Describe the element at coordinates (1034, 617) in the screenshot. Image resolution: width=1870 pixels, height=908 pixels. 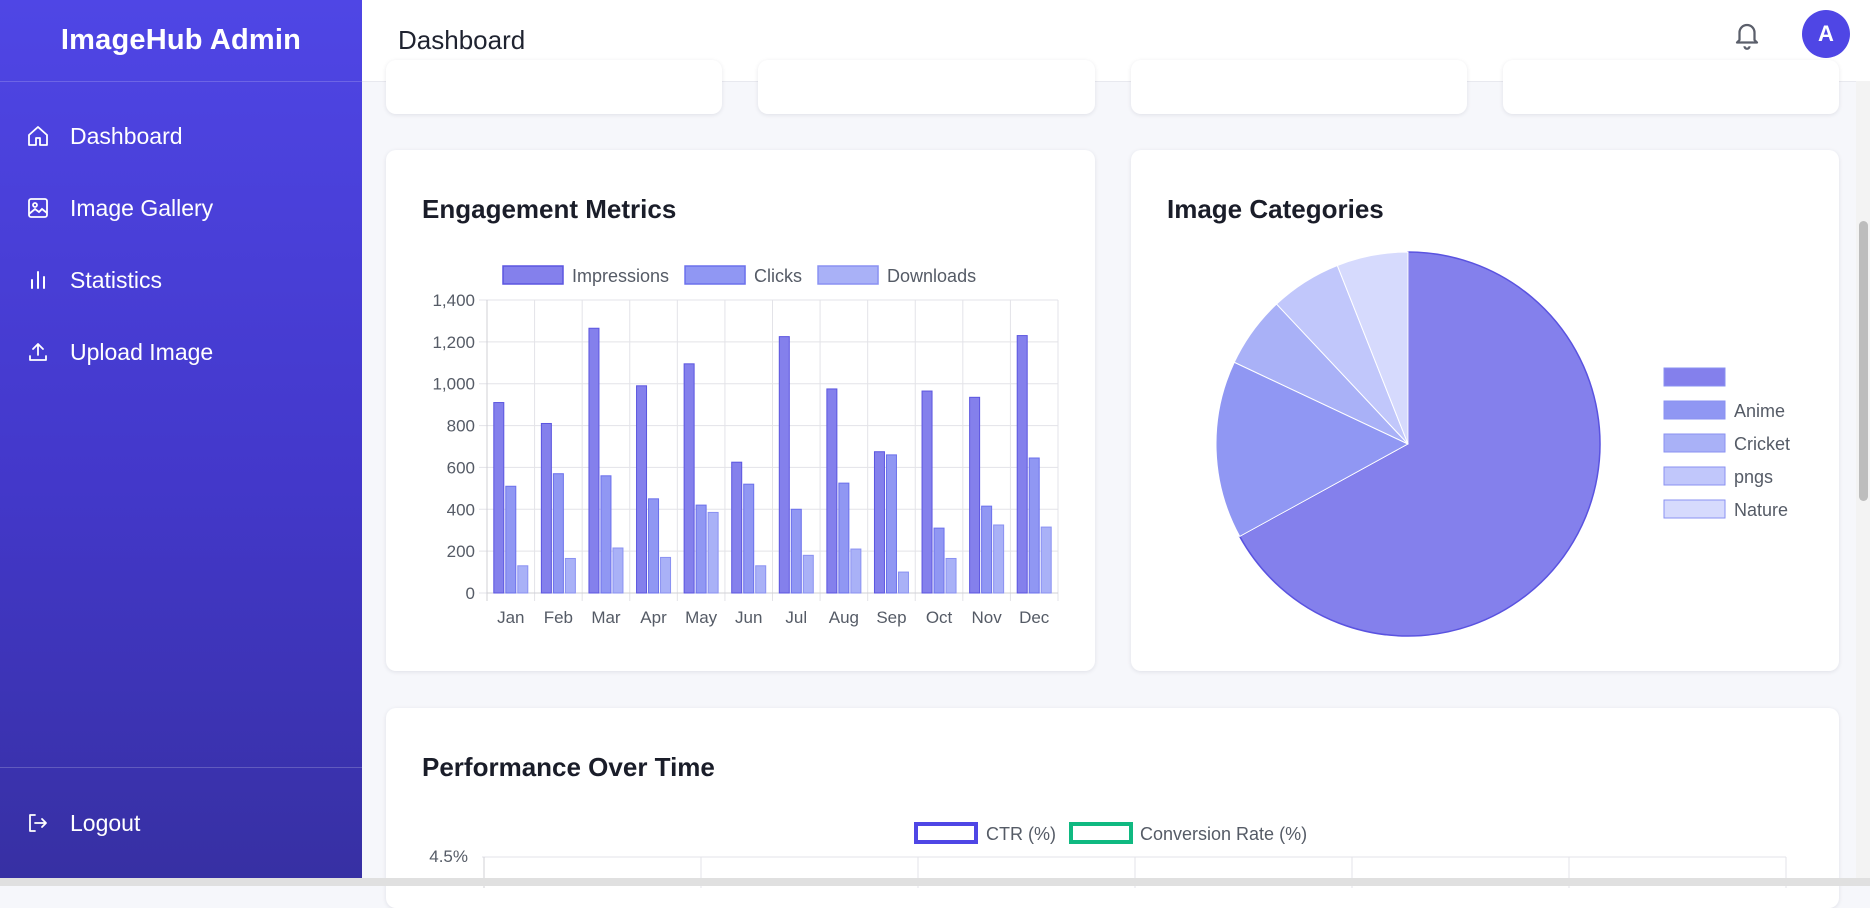
I see `x-tick-label: Dec` at that location.